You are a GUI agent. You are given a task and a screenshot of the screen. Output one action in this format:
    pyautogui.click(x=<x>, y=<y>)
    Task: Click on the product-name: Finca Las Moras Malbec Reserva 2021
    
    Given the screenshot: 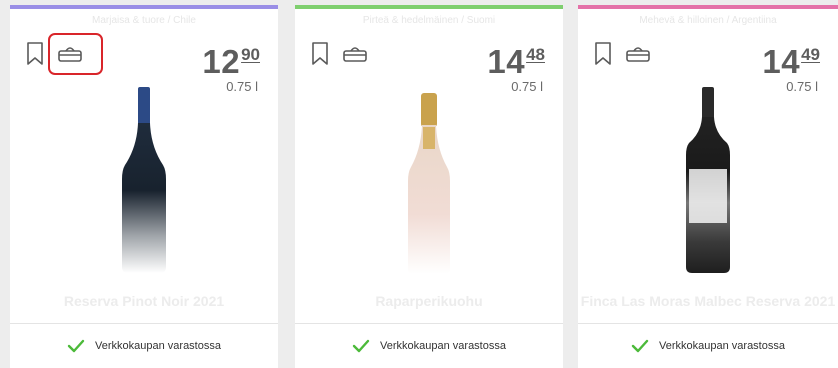 What is the action you would take?
    pyautogui.click(x=708, y=301)
    